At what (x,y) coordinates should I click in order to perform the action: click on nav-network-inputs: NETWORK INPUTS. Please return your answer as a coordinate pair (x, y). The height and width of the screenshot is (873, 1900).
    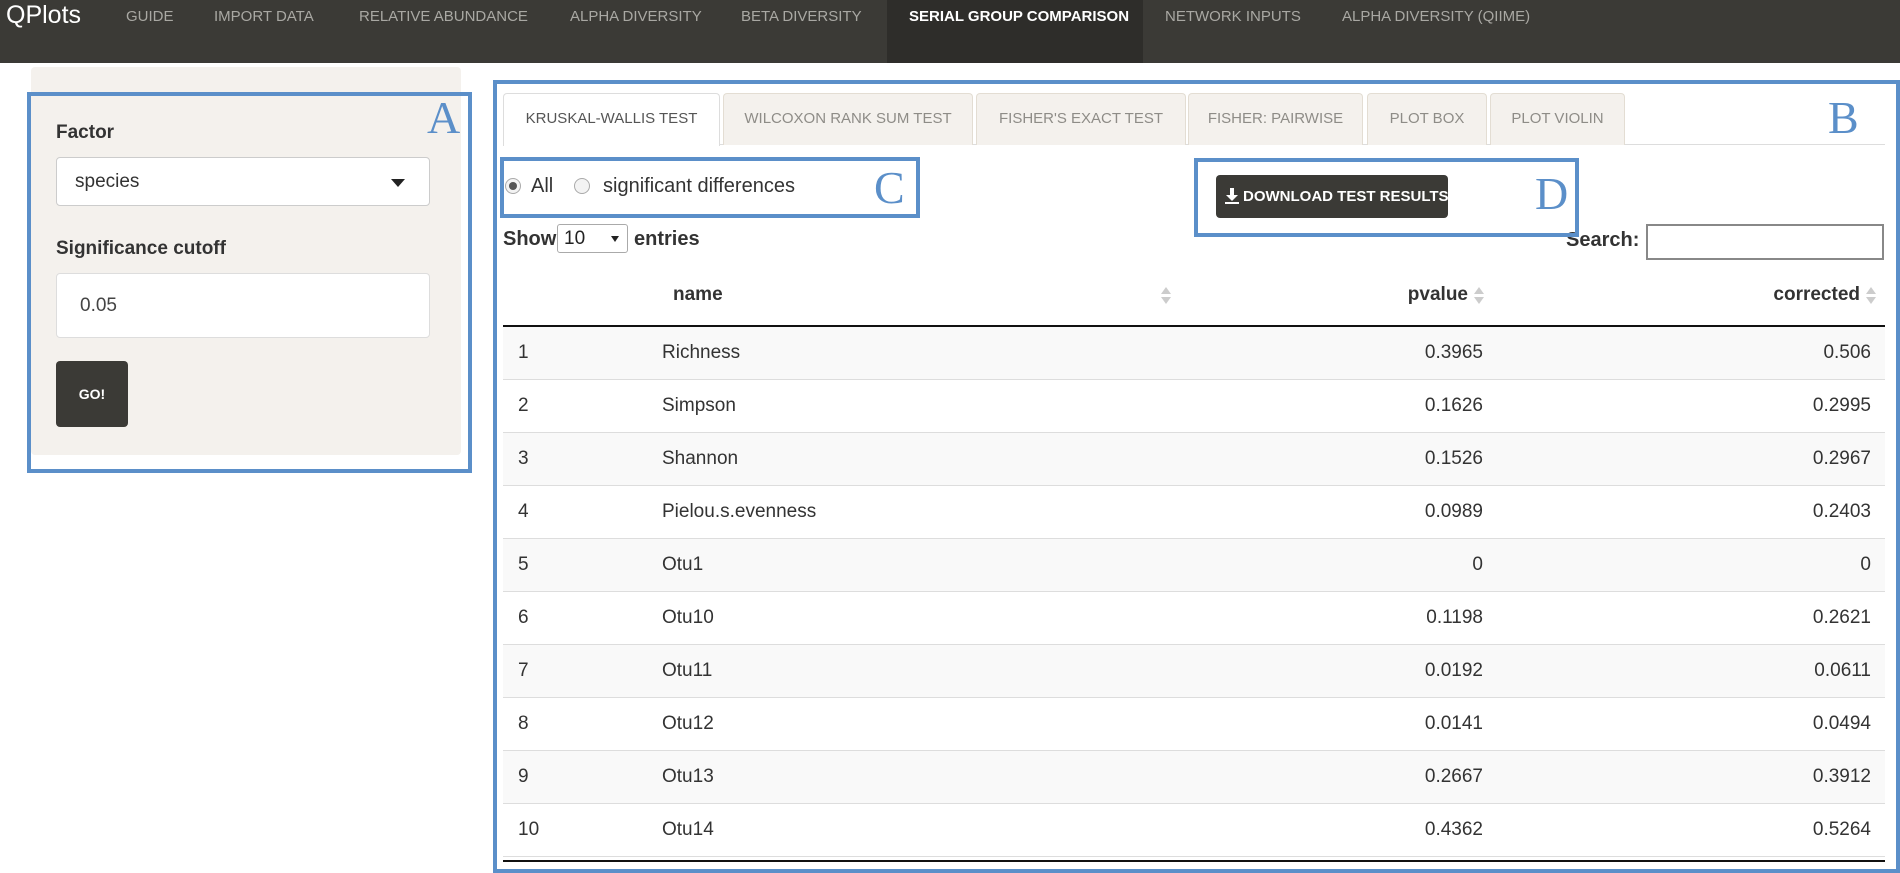
    Looking at the image, I should click on (1235, 31).